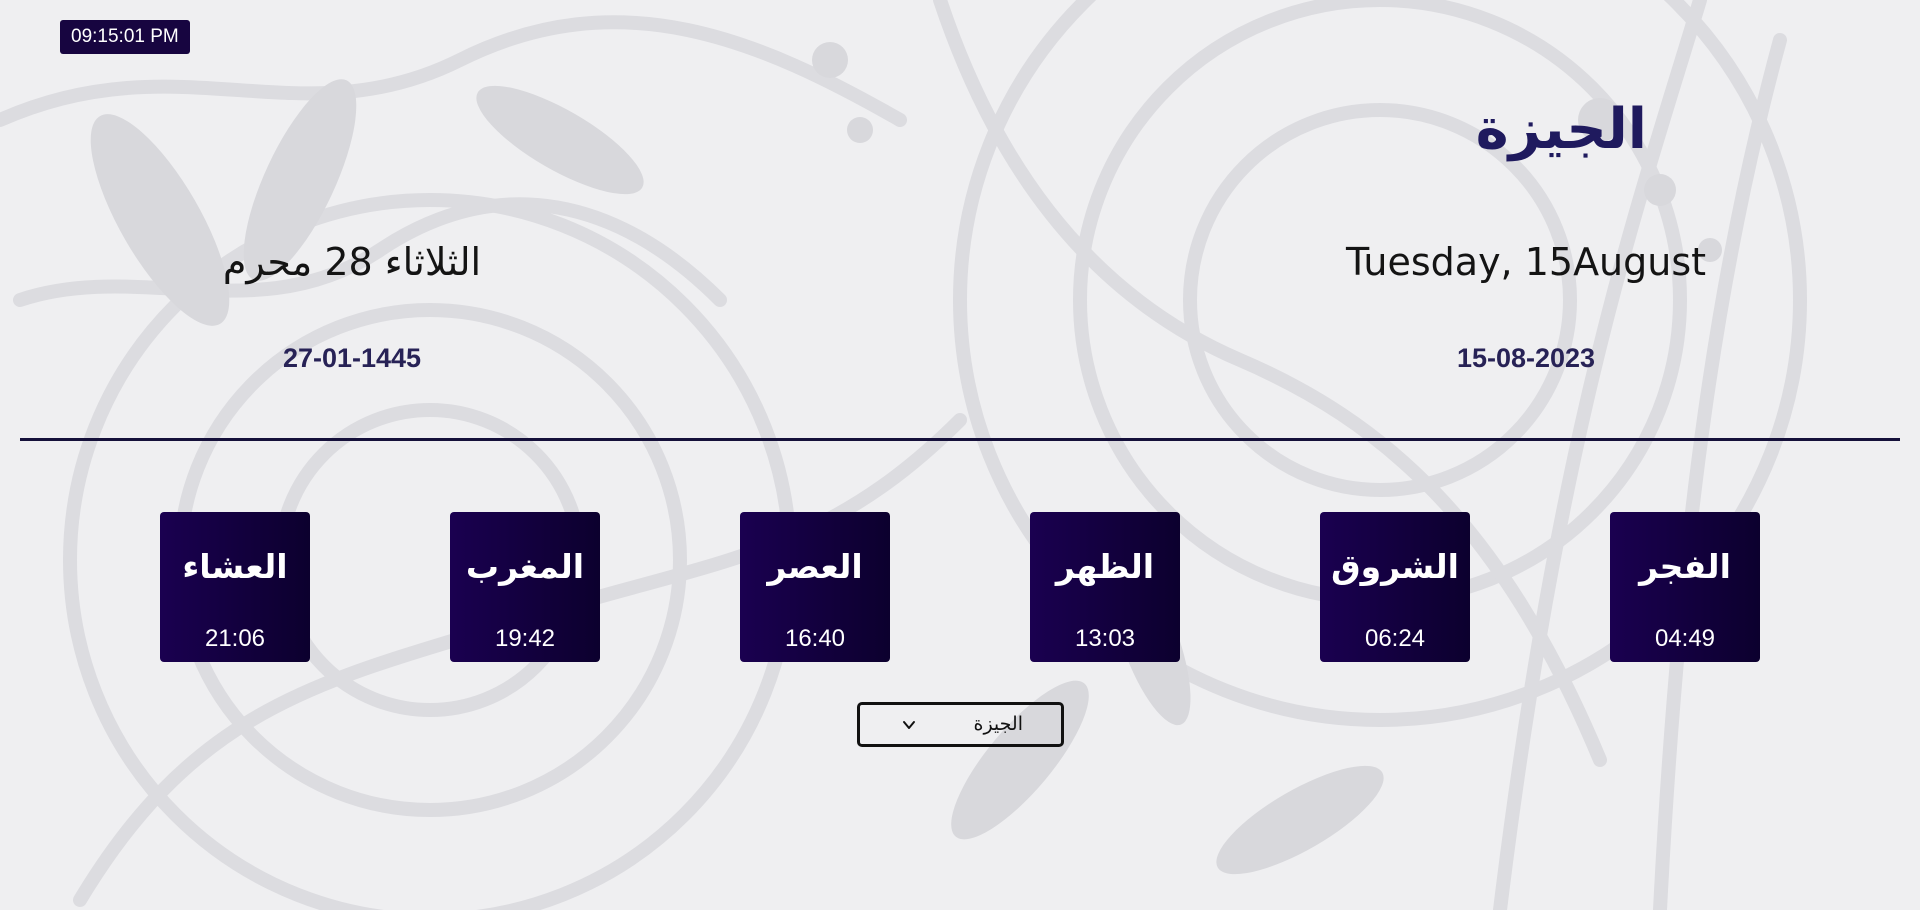  What do you see at coordinates (1105, 566) in the screenshot?
I see `prayer-name: الظهر` at bounding box center [1105, 566].